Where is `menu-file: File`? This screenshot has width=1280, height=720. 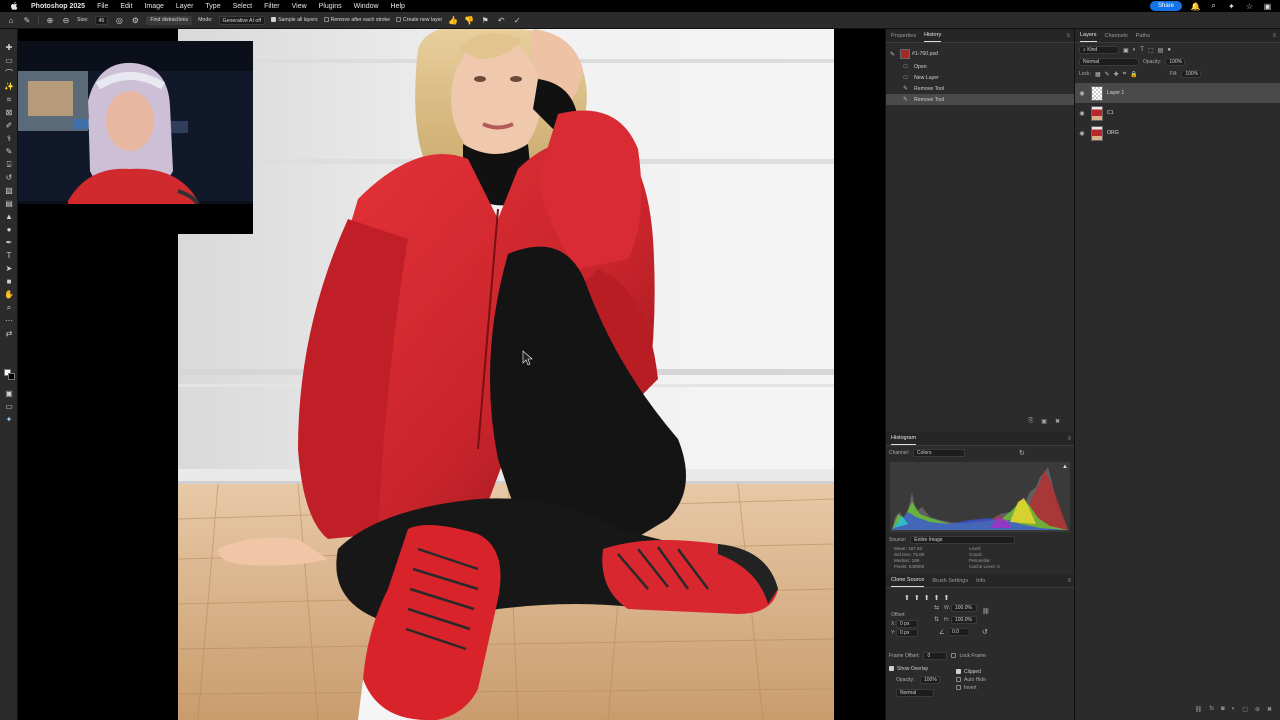 menu-file: File is located at coordinates (102, 6).